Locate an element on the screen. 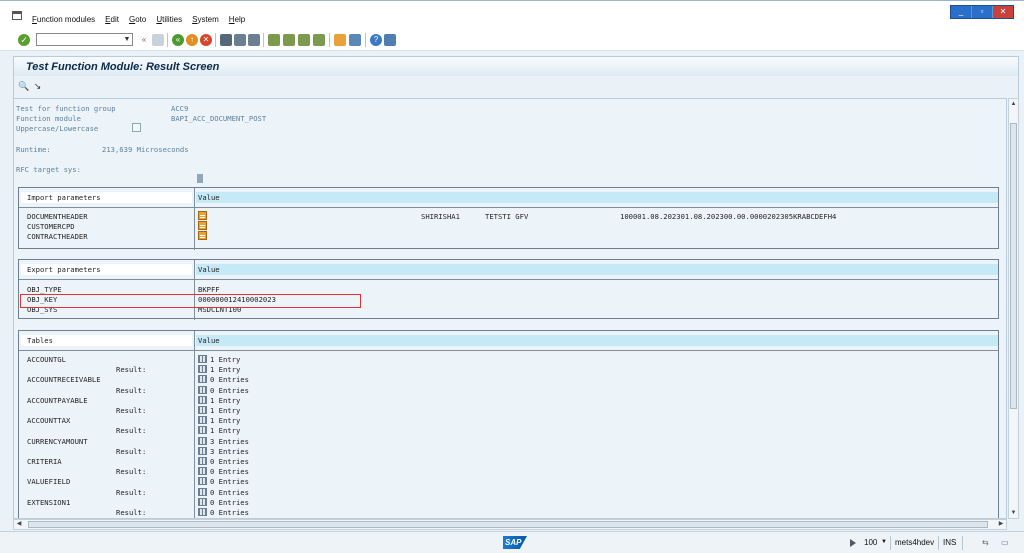  status-bar: SAP 100 ▼ mets4hdev INS ⇆ ▭ is located at coordinates (512, 542).